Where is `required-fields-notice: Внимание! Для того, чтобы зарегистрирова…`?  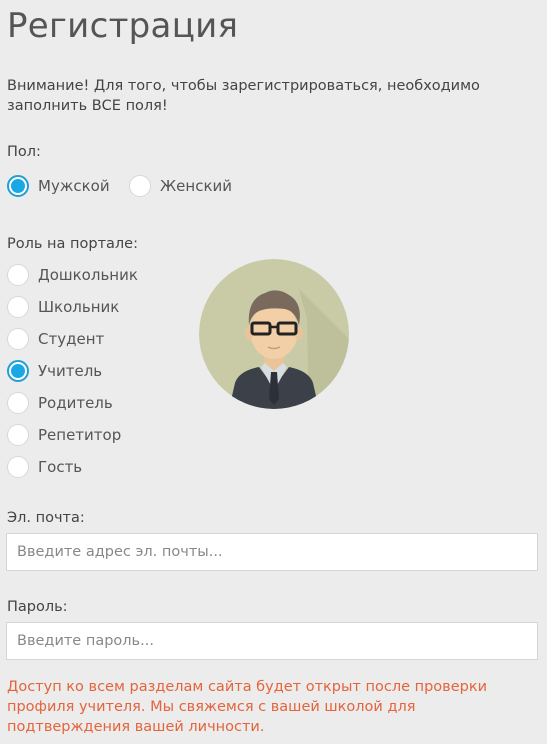 required-fields-notice: Внимание! Для того, чтобы зарегистрирова… is located at coordinates (243, 96).